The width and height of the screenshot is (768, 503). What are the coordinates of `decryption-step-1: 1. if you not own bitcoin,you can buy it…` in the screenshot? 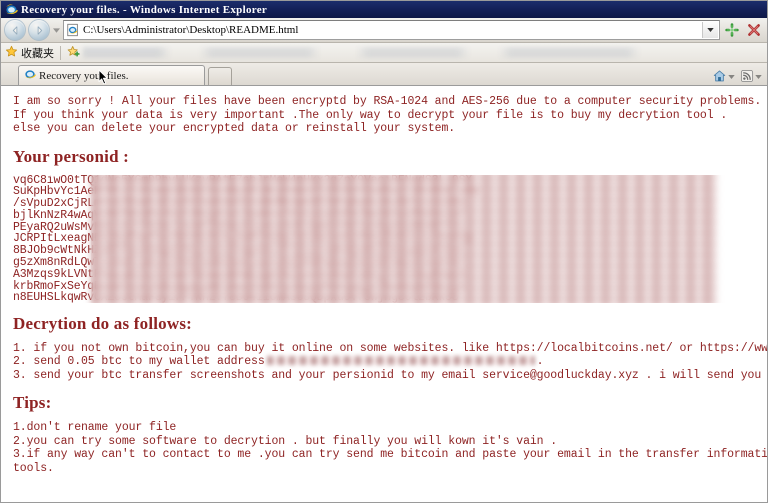 It's located at (390, 348).